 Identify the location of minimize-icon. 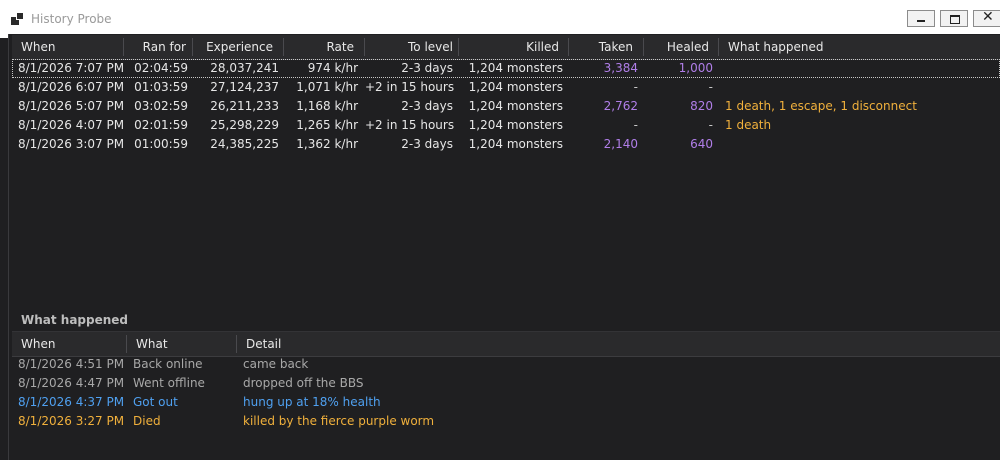
(921, 21).